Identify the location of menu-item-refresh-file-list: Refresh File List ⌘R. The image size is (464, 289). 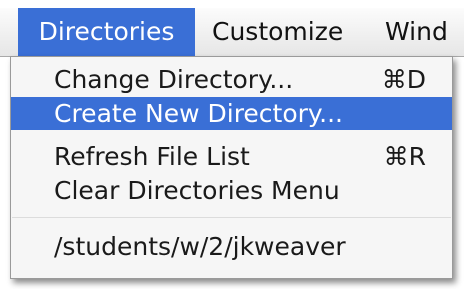
(231, 156).